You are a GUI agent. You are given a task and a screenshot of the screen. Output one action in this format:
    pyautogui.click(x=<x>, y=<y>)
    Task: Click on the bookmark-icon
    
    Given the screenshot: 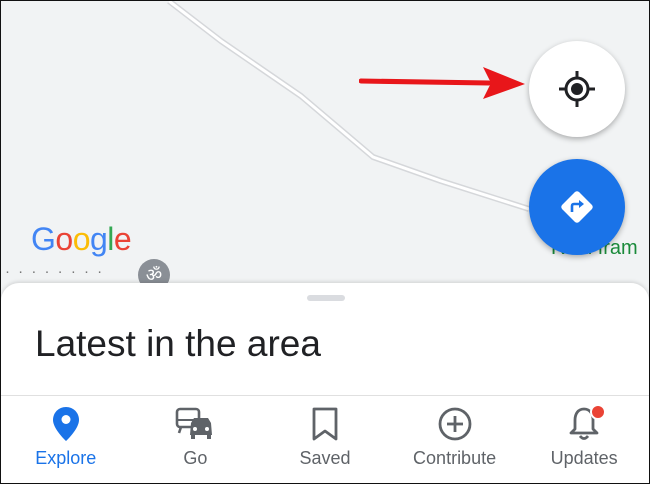 What is the action you would take?
    pyautogui.click(x=325, y=424)
    